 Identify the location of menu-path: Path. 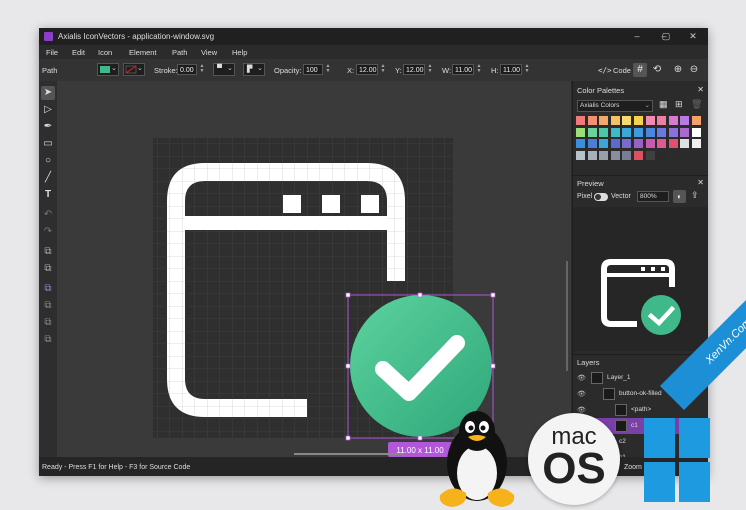
(179, 52).